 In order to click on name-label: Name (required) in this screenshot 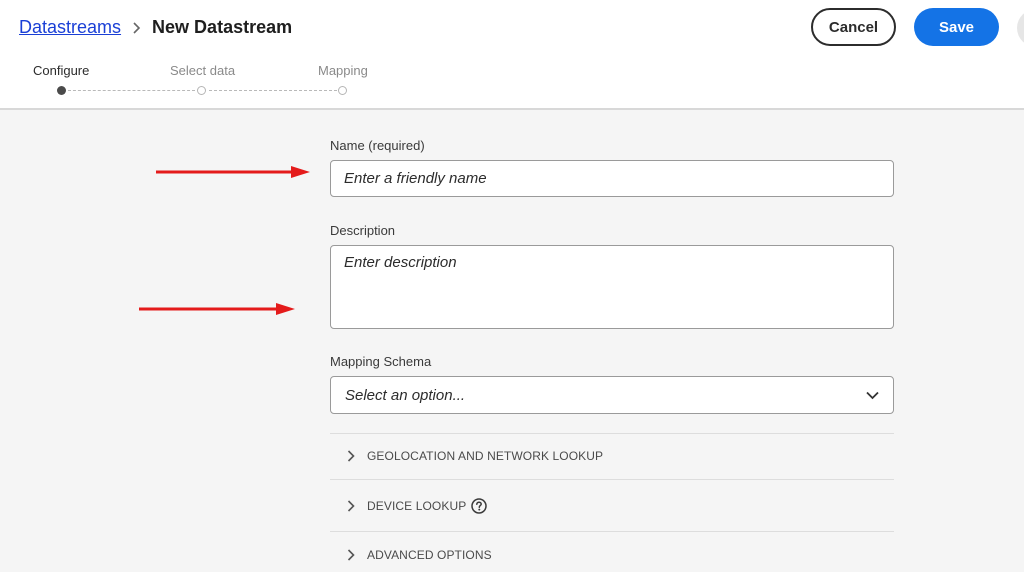, I will do `click(377, 145)`.